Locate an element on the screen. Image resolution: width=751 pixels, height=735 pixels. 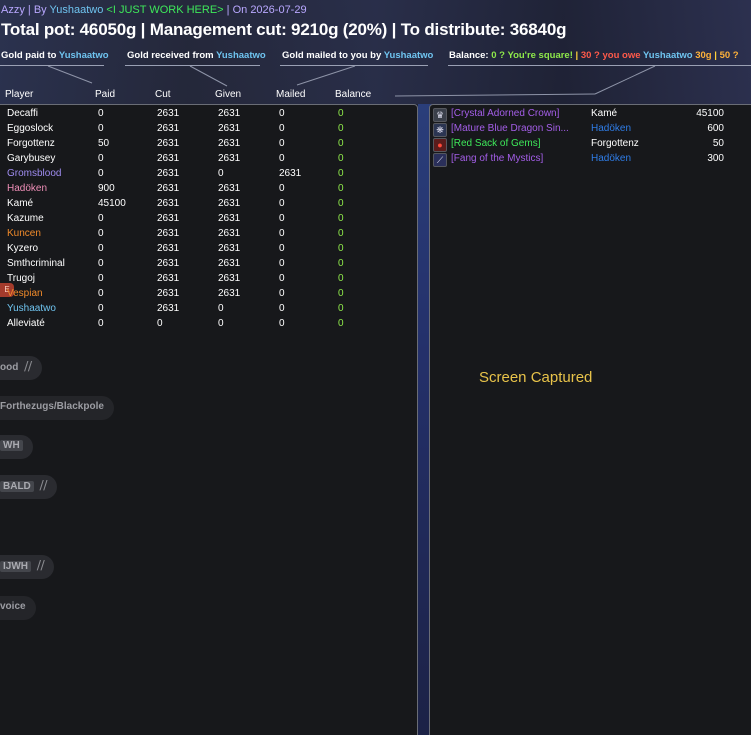
column-mailed: Mailed is located at coordinates (290, 94).